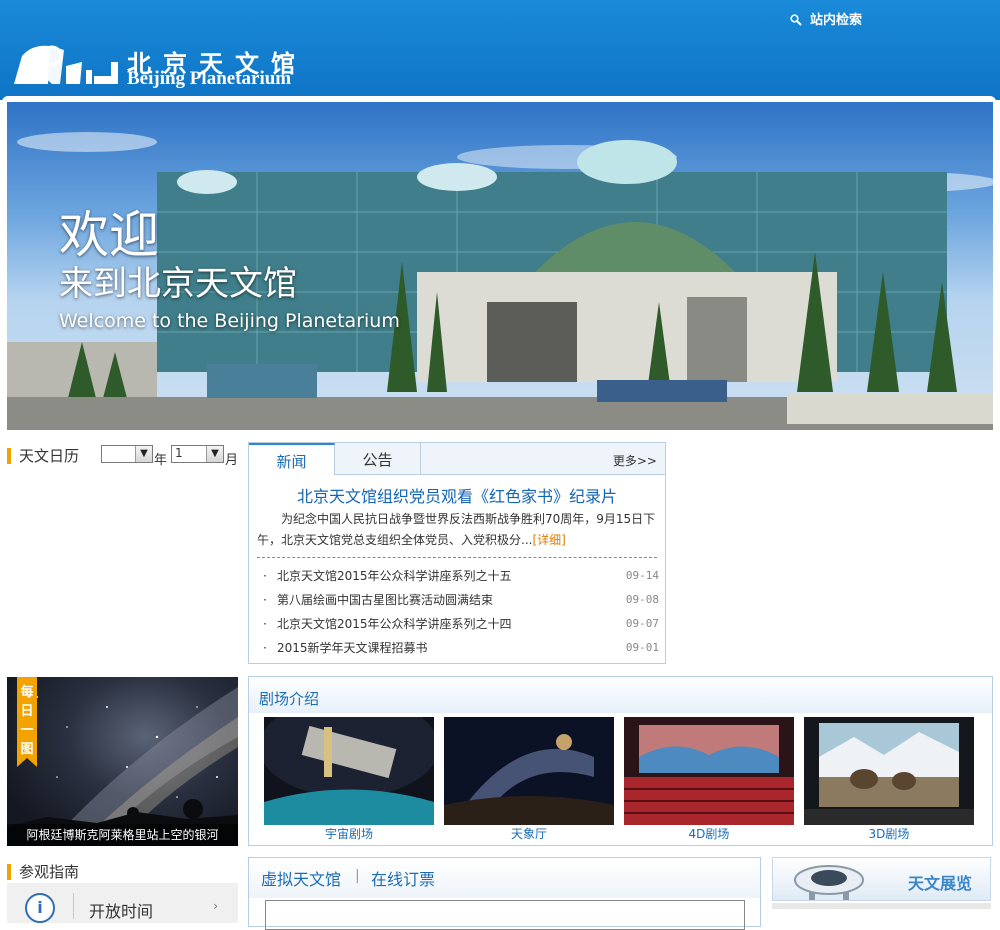  I want to click on news-list-item: · 第八届绘画中国古星图比赛活动圆满结束 09-08, so click(461, 600).